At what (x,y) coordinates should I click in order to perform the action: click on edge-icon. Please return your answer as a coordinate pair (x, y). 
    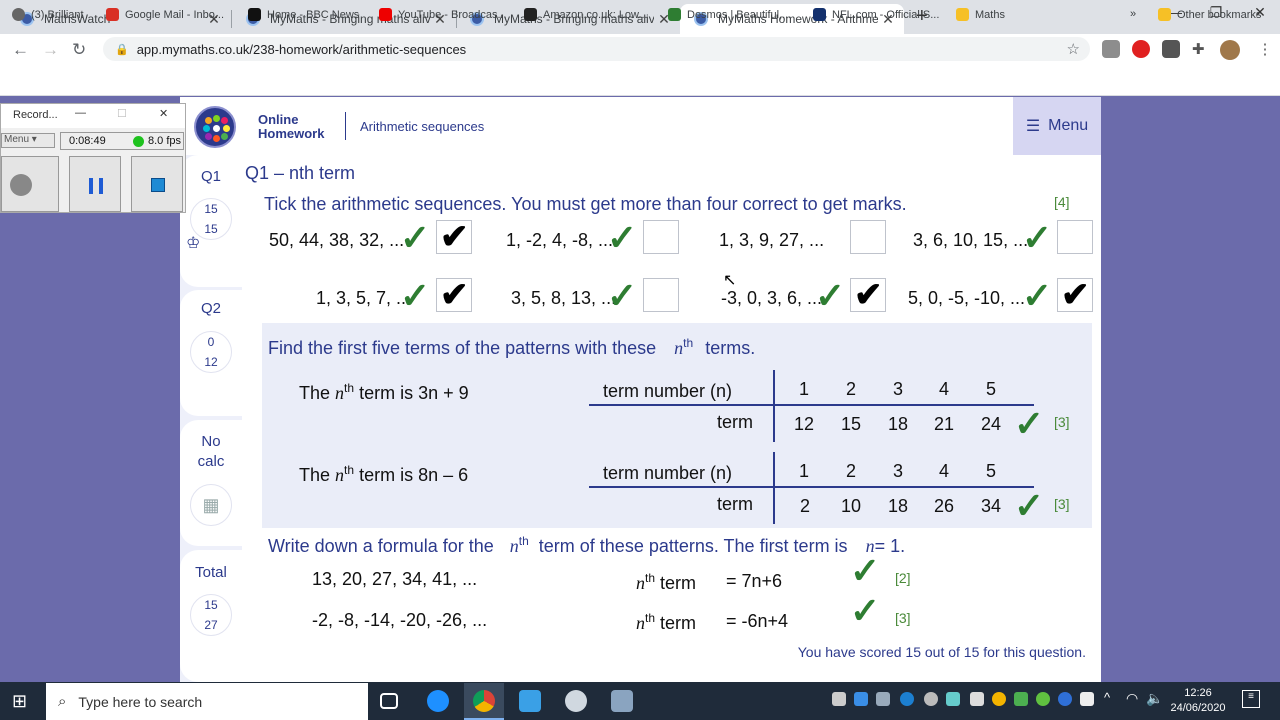
    Looking at the image, I should click on (438, 701).